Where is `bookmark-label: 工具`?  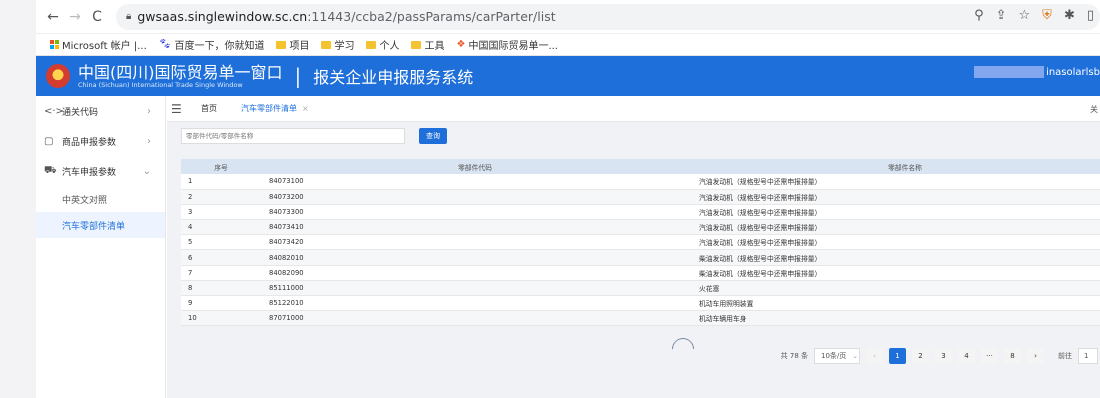
bookmark-label: 工具 is located at coordinates (434, 46).